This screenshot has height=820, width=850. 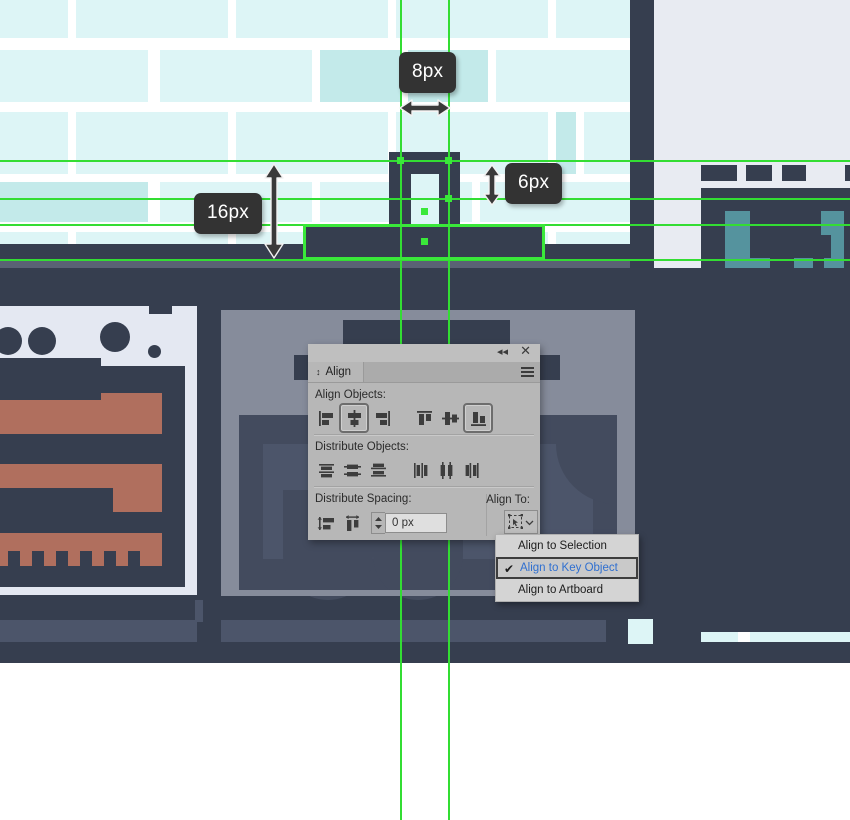 What do you see at coordinates (424, 353) in the screenshot?
I see `panel-title-bar: ◂◂ ✕` at bounding box center [424, 353].